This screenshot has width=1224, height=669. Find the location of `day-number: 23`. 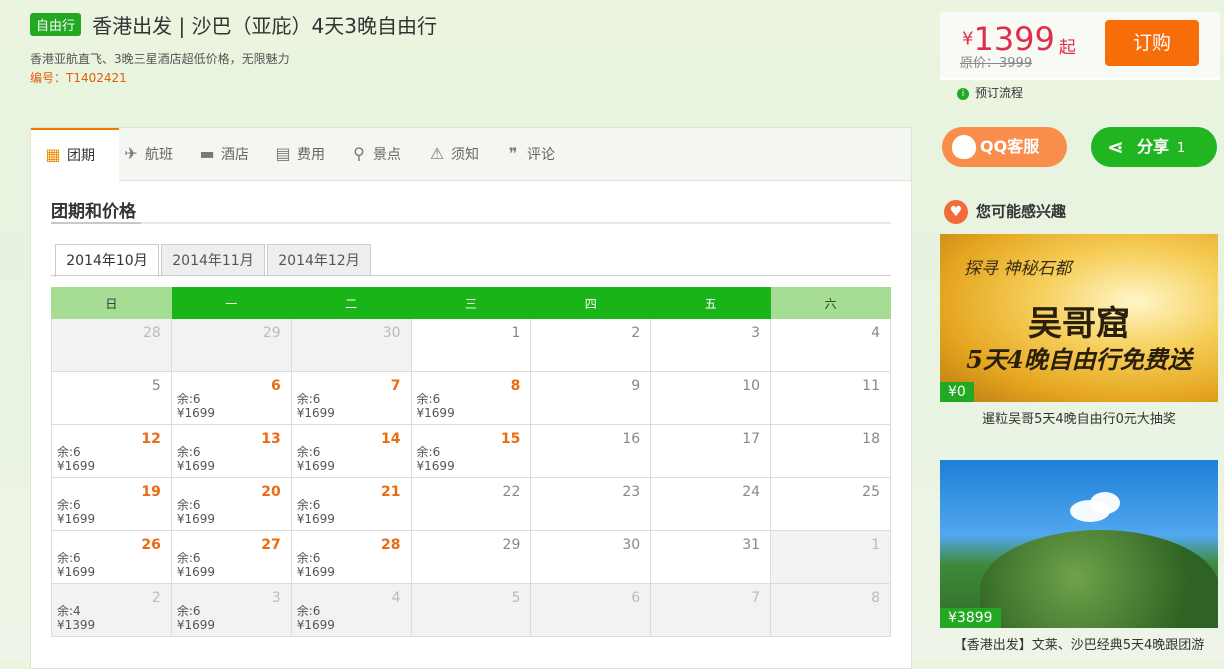

day-number: 23 is located at coordinates (631, 492).